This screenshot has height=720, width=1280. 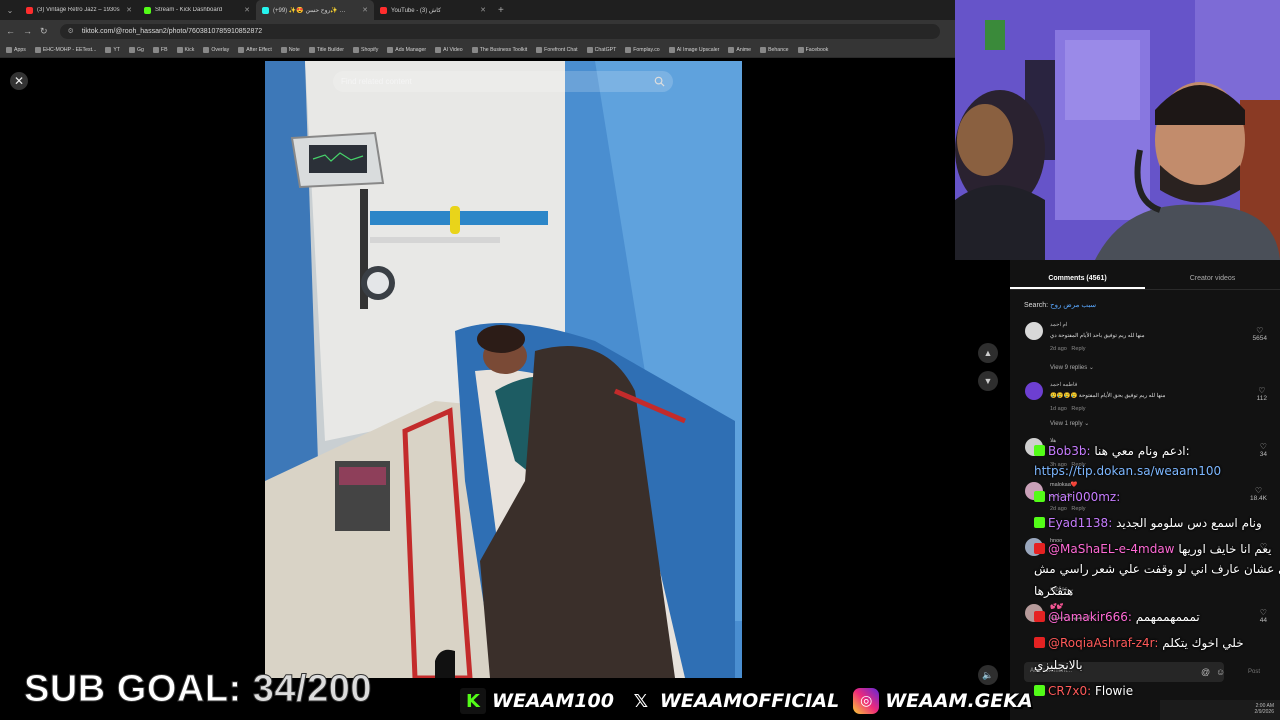 What do you see at coordinates (79, 10) in the screenshot?
I see `browser-tab: (3) Vintage Retro Jazz – 1930s ✕` at bounding box center [79, 10].